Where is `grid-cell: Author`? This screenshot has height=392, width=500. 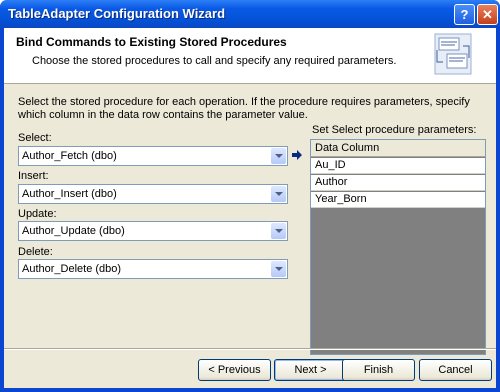
grid-cell: Author is located at coordinates (331, 182).